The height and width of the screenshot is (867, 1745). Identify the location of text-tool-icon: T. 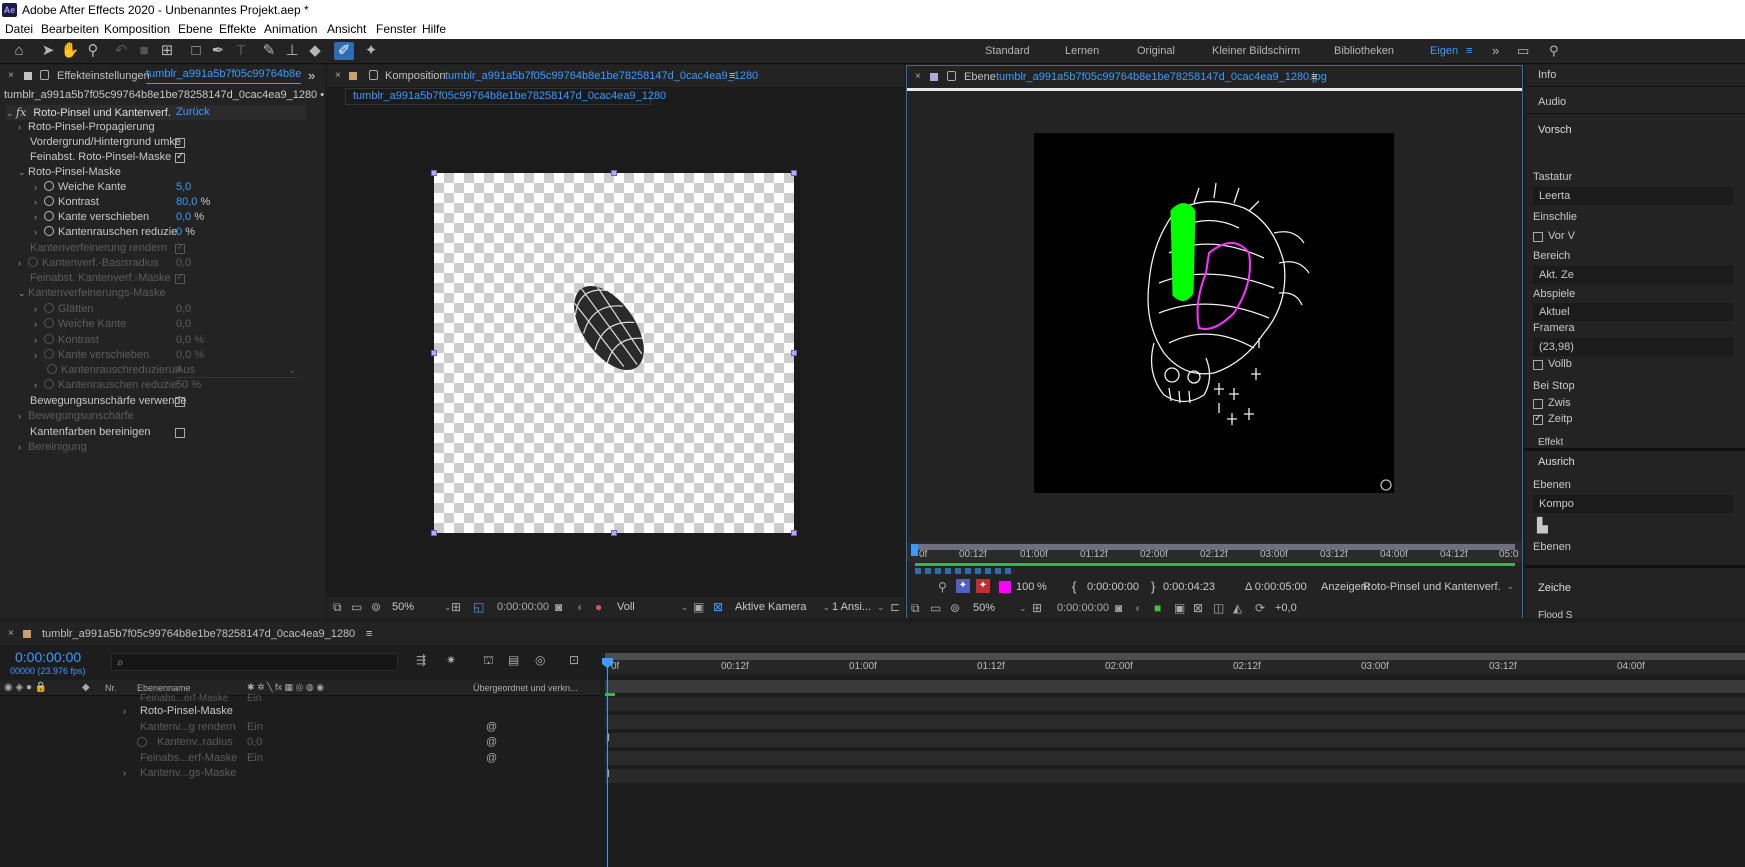
(241, 51).